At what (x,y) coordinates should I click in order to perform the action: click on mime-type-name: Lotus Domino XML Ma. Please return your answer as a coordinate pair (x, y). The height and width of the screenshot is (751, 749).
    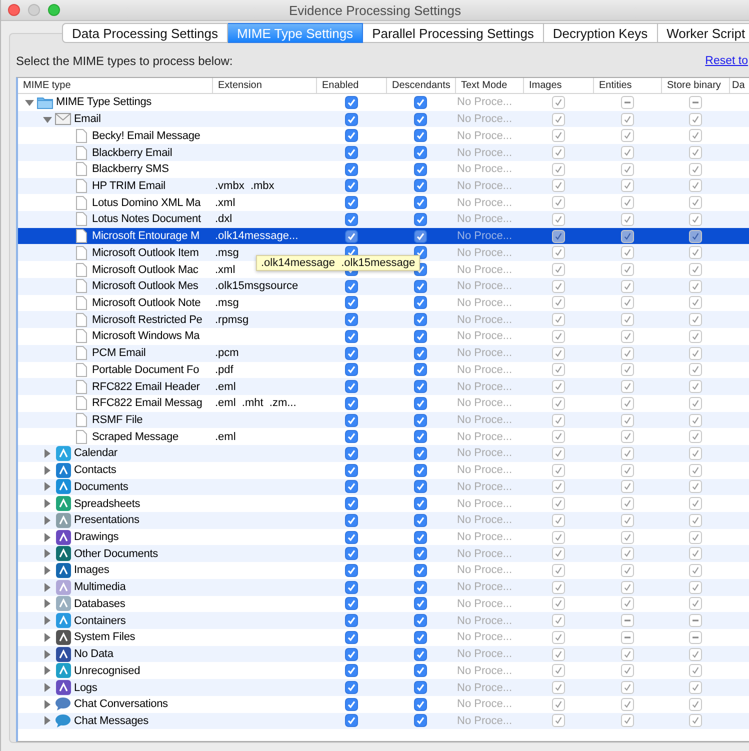
    Looking at the image, I should click on (146, 202).